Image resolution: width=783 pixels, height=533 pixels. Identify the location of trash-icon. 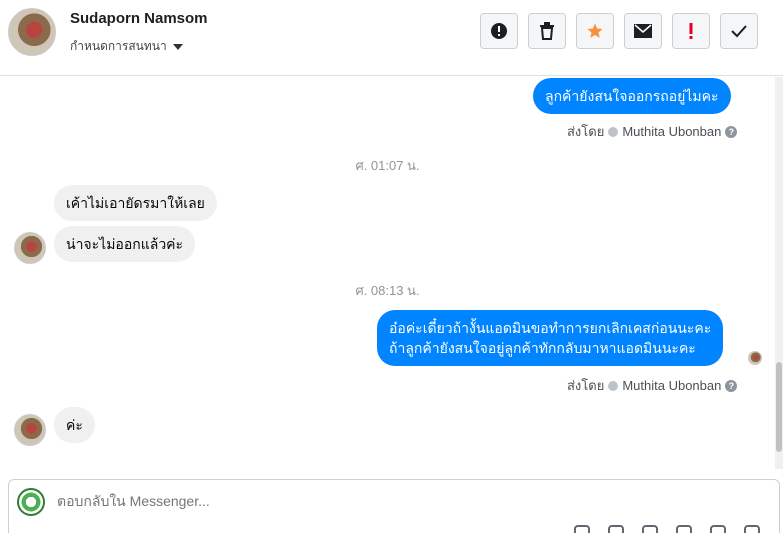
(547, 31).